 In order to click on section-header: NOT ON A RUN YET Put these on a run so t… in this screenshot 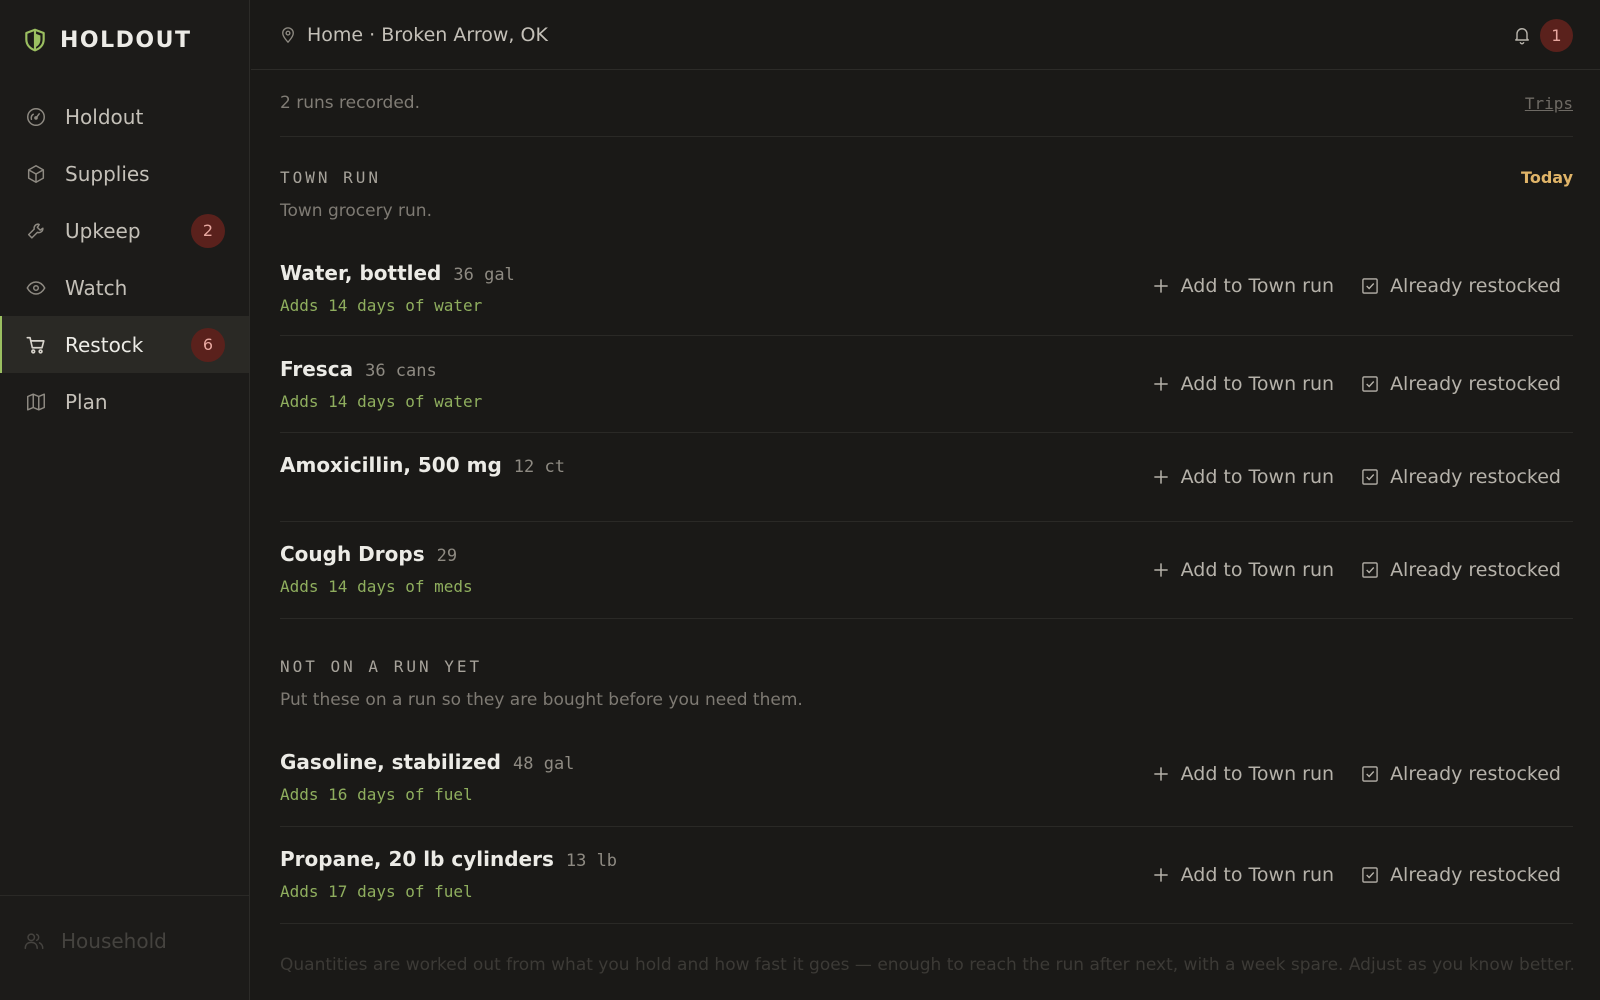, I will do `click(926, 670)`.